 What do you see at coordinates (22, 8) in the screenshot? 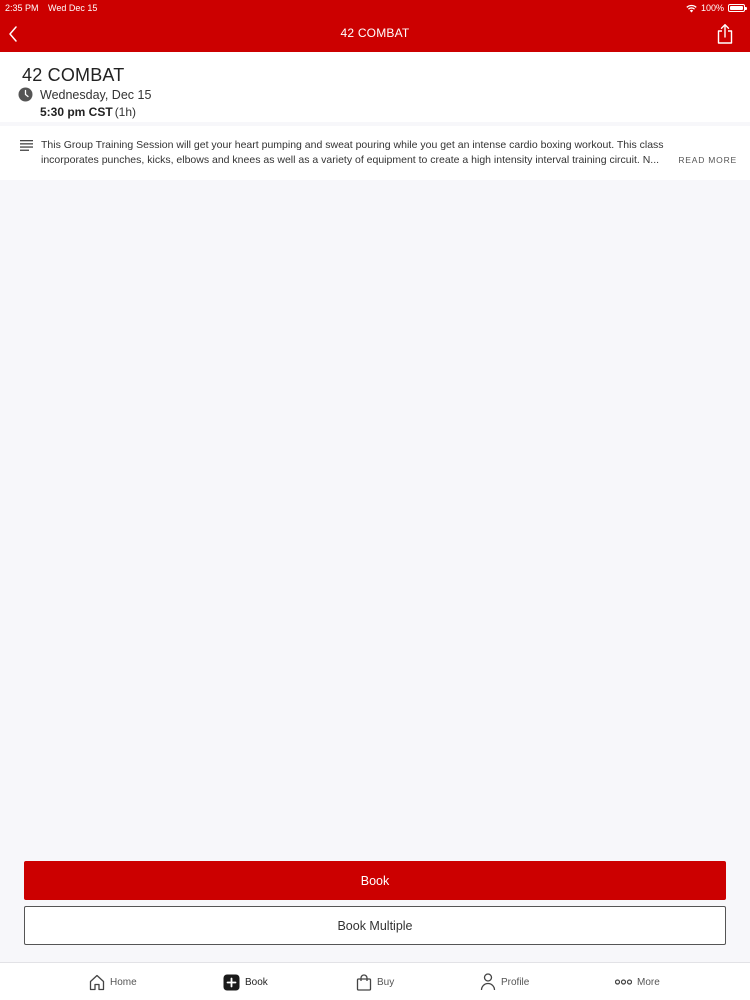
I see `status-time: 2:35 PM` at bounding box center [22, 8].